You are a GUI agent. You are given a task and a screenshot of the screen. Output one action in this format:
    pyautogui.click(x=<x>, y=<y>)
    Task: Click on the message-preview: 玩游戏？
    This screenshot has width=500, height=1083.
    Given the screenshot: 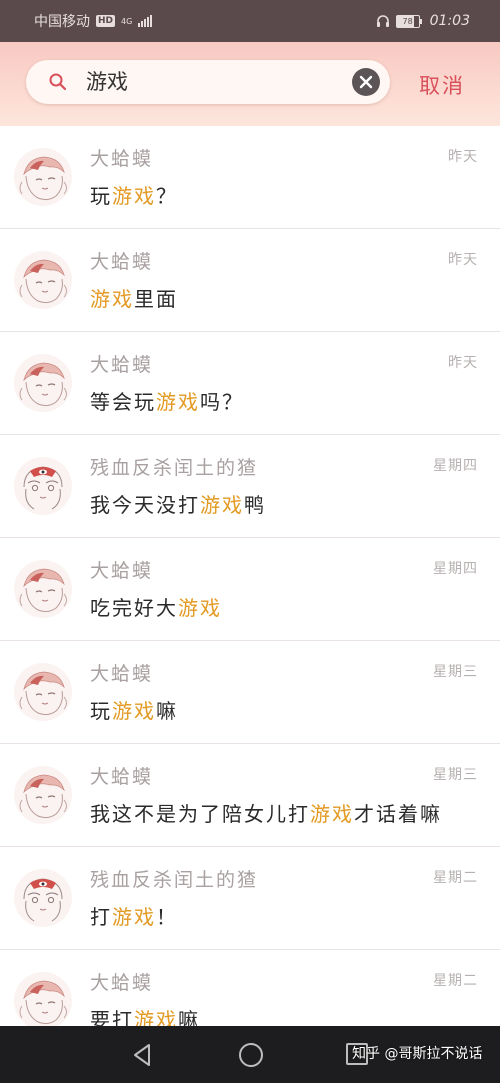 What is the action you would take?
    pyautogui.click(x=134, y=194)
    